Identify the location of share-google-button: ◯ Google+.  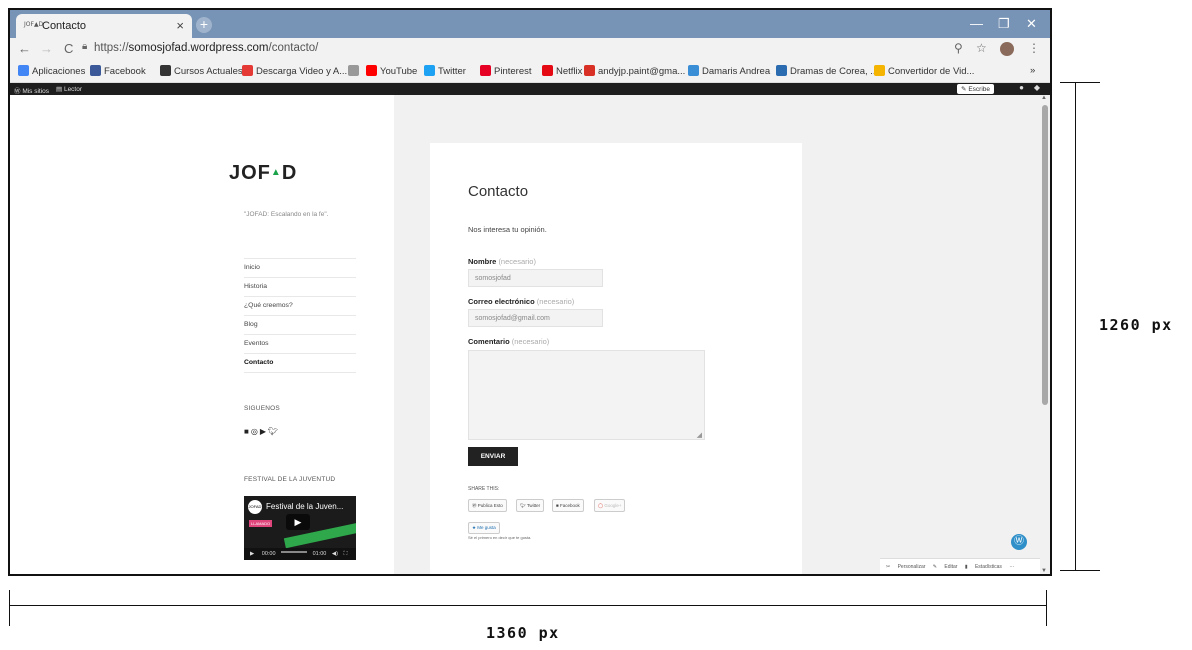
(610, 505).